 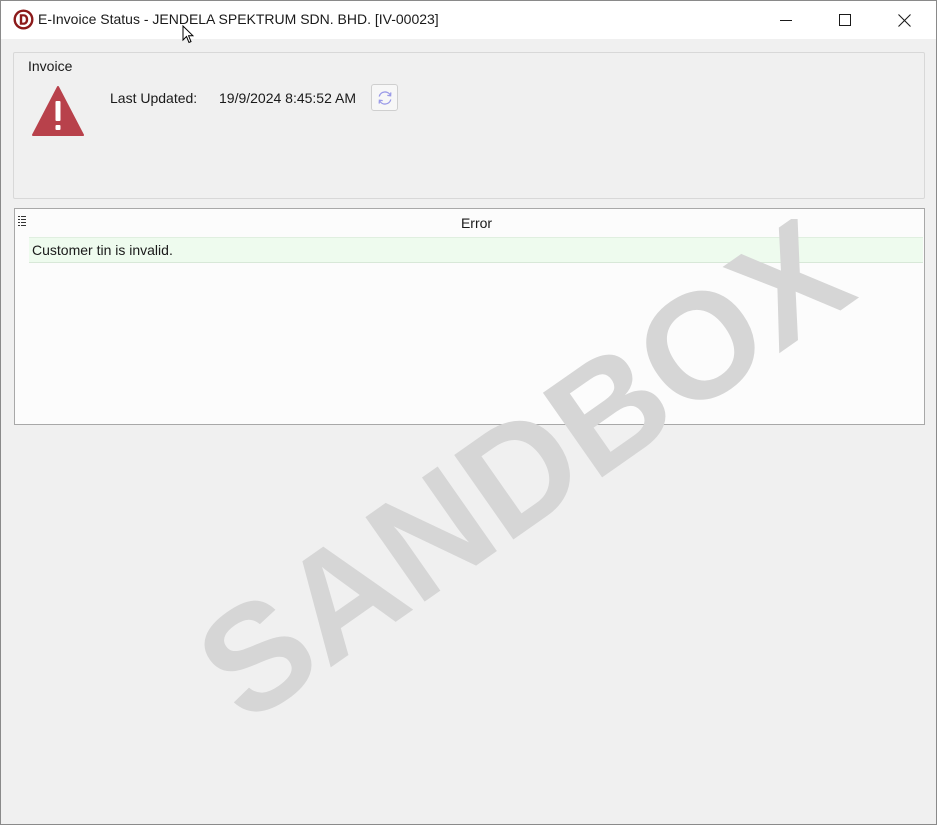 What do you see at coordinates (23, 19) in the screenshot?
I see `d-logo-icon` at bounding box center [23, 19].